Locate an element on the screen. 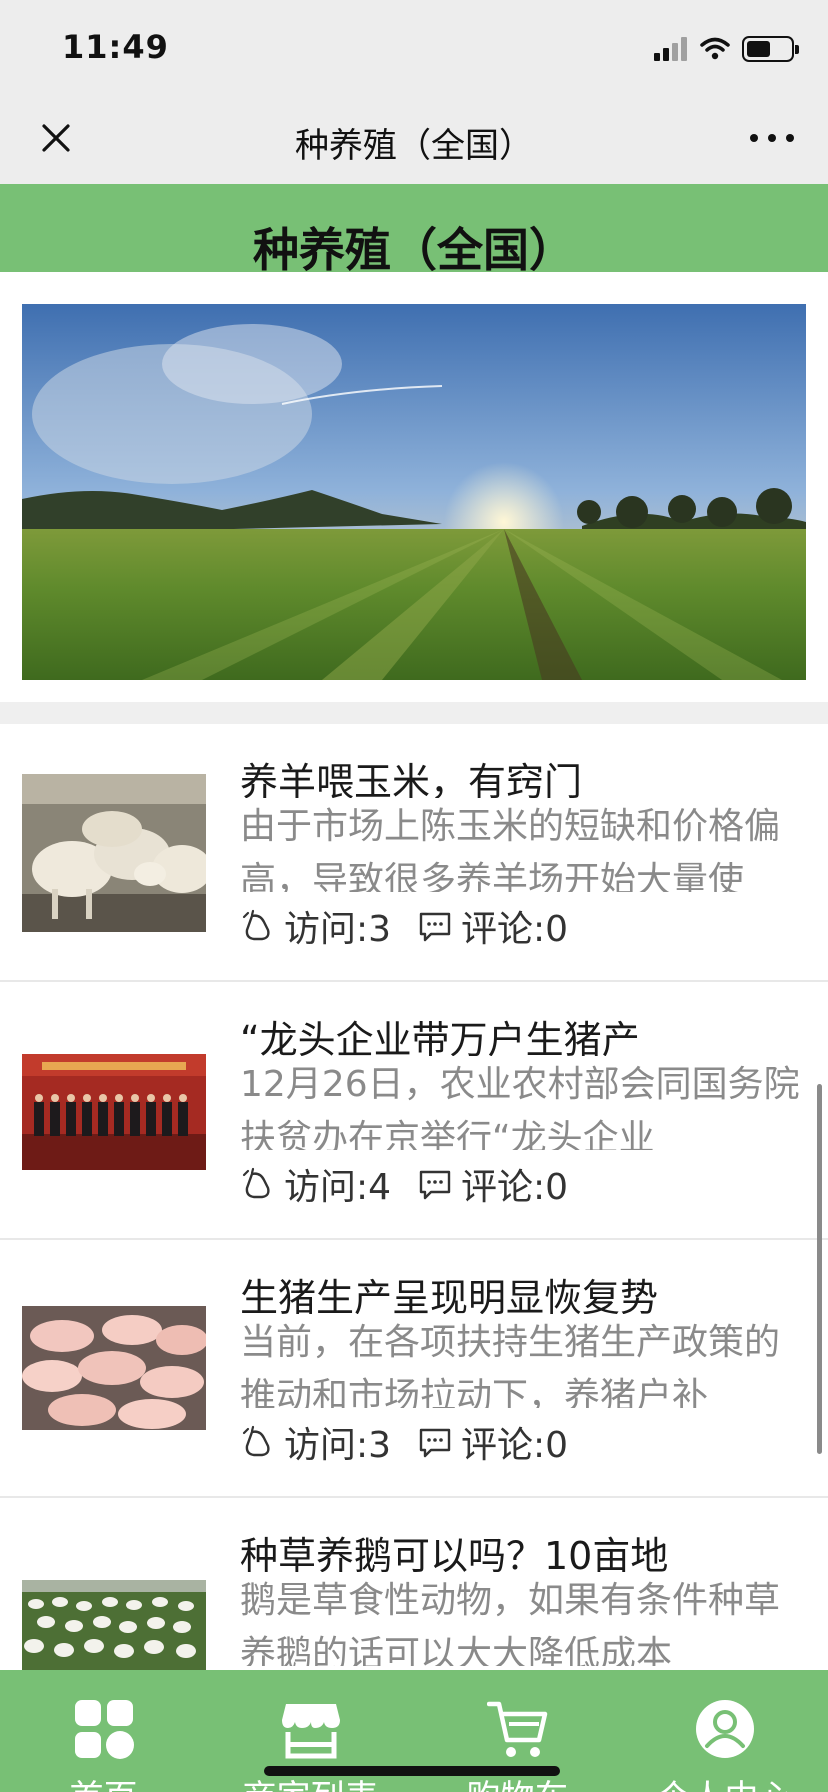  section-divider is located at coordinates (414, 713).